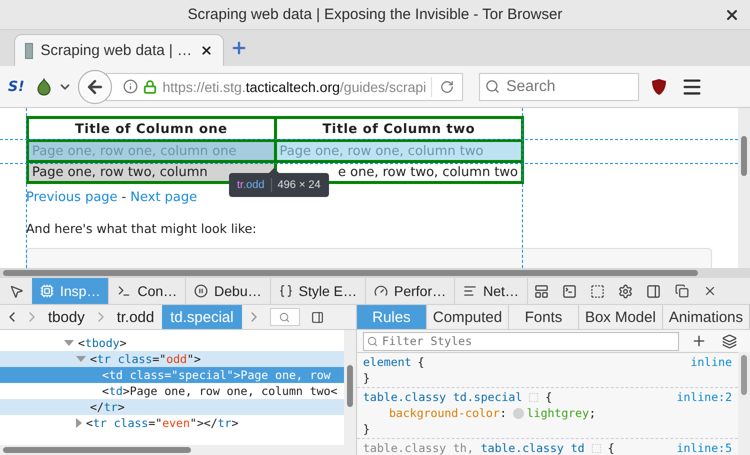 This screenshot has width=750, height=455. I want to click on window-title: Scraping web data | Exposing the Invisible - Tor Browser, so click(375, 14).